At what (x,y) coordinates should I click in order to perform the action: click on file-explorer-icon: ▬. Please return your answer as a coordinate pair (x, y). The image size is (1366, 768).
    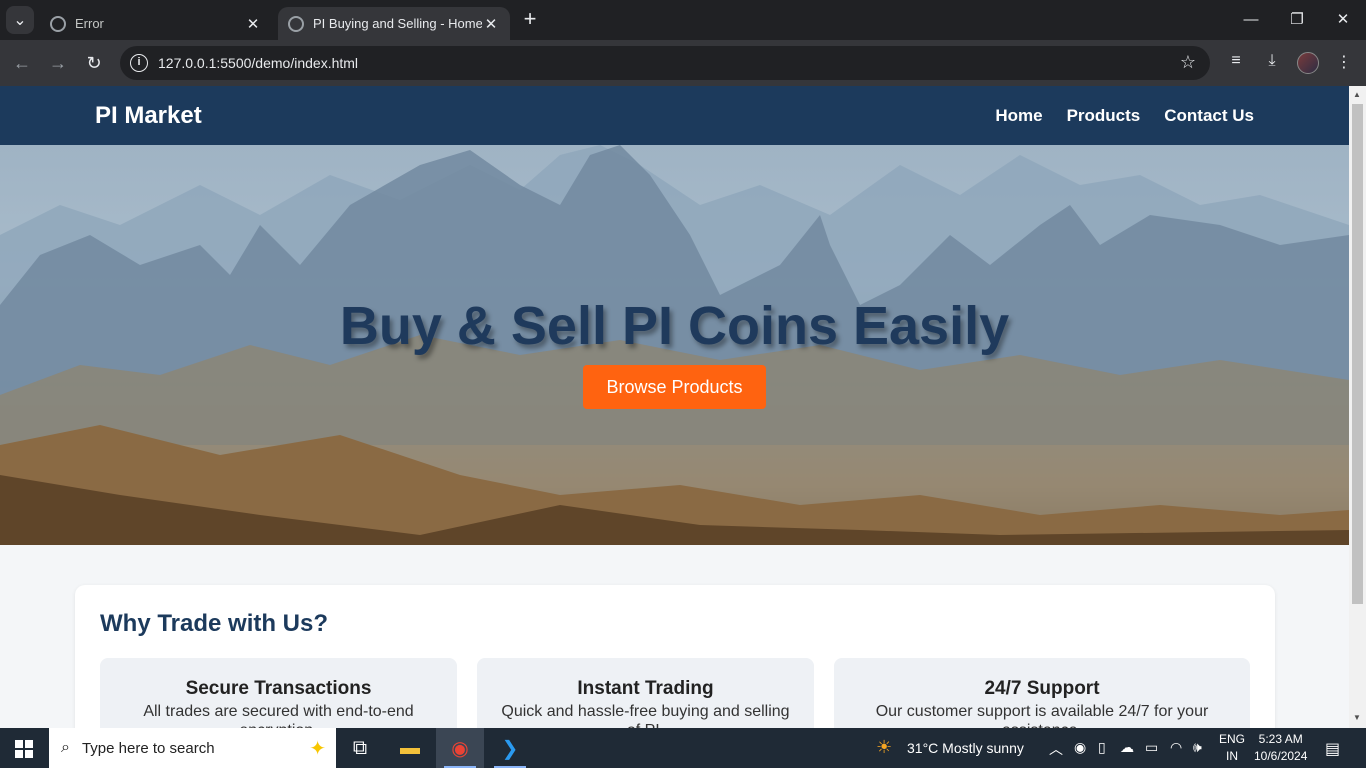
    Looking at the image, I should click on (410, 748).